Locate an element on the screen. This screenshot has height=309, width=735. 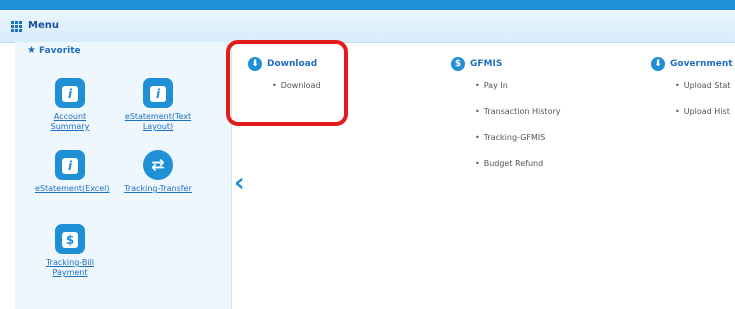
menu-link: Budget Refund is located at coordinates (518, 170).